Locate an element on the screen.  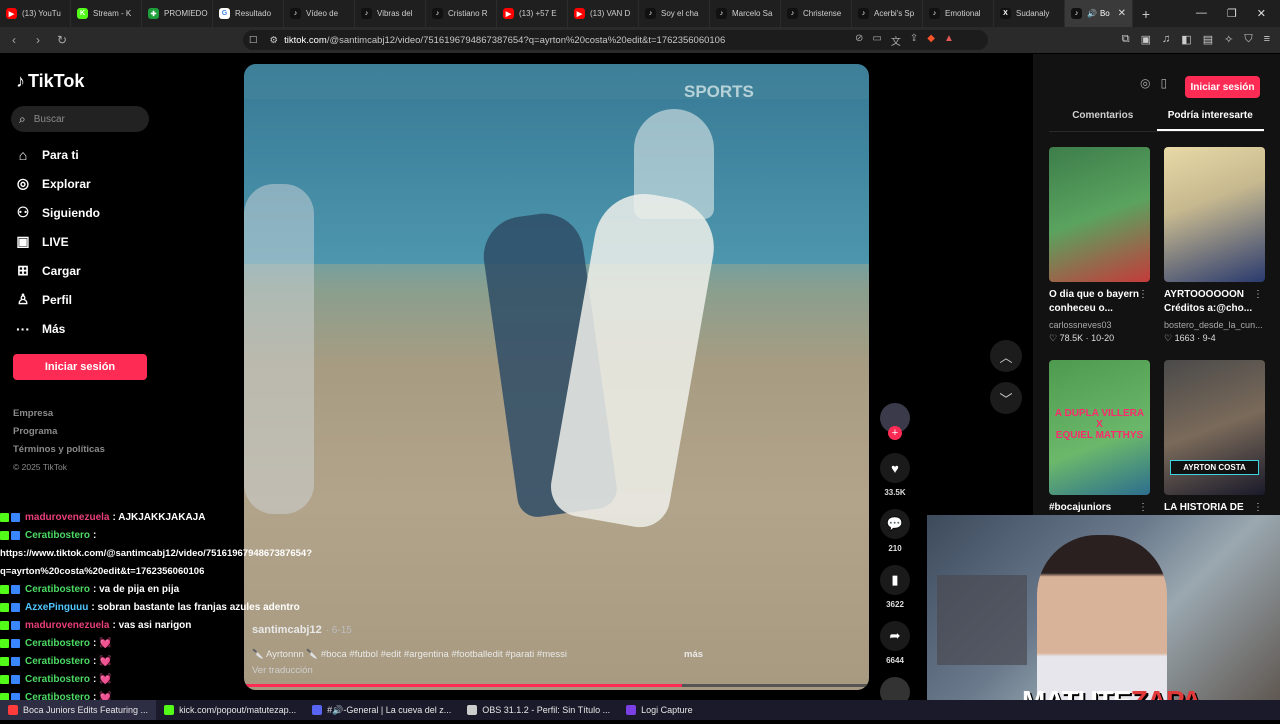
search-input: ⌕ Buscar is located at coordinates (80, 119).